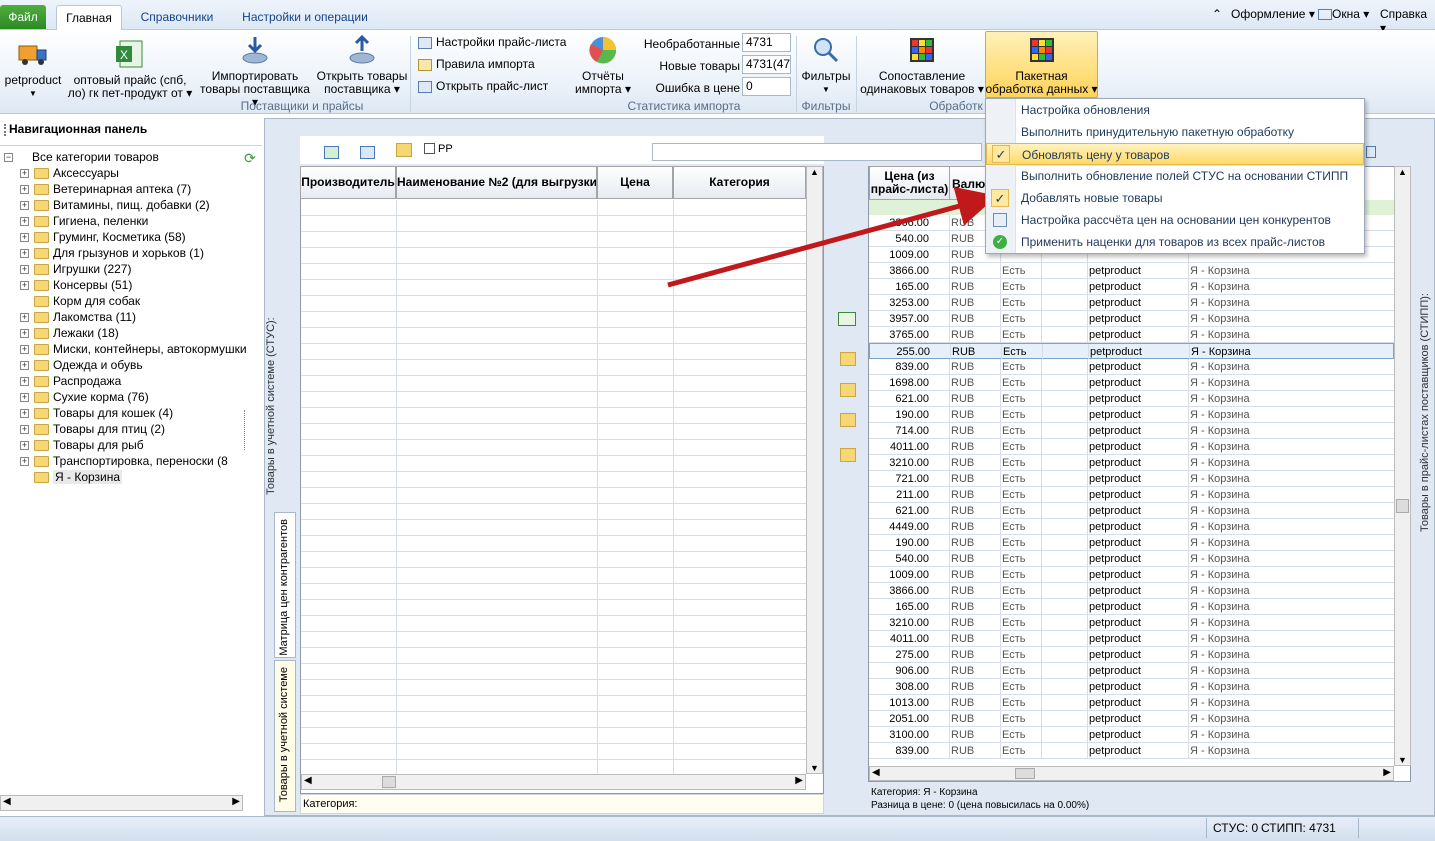 This screenshot has width=1435, height=841. What do you see at coordinates (766, 42) in the screenshot?
I see `unprocessed-field: 4731` at bounding box center [766, 42].